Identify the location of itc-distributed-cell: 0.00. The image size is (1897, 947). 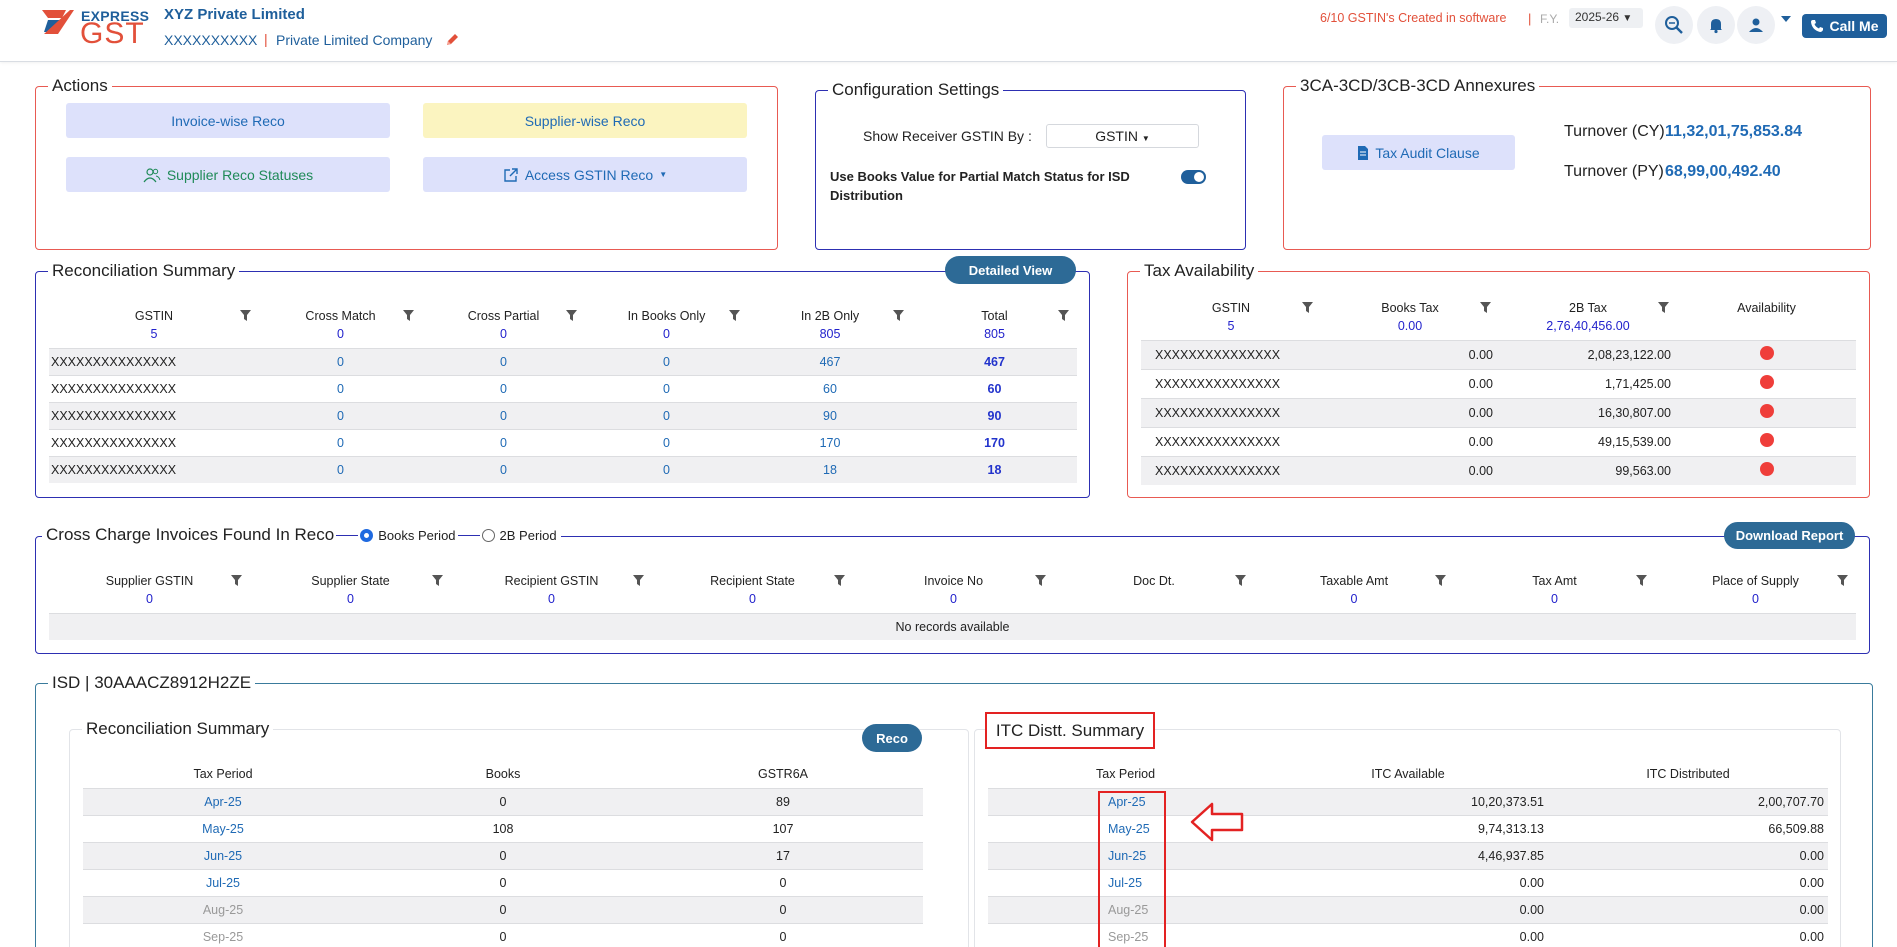
(1688, 909).